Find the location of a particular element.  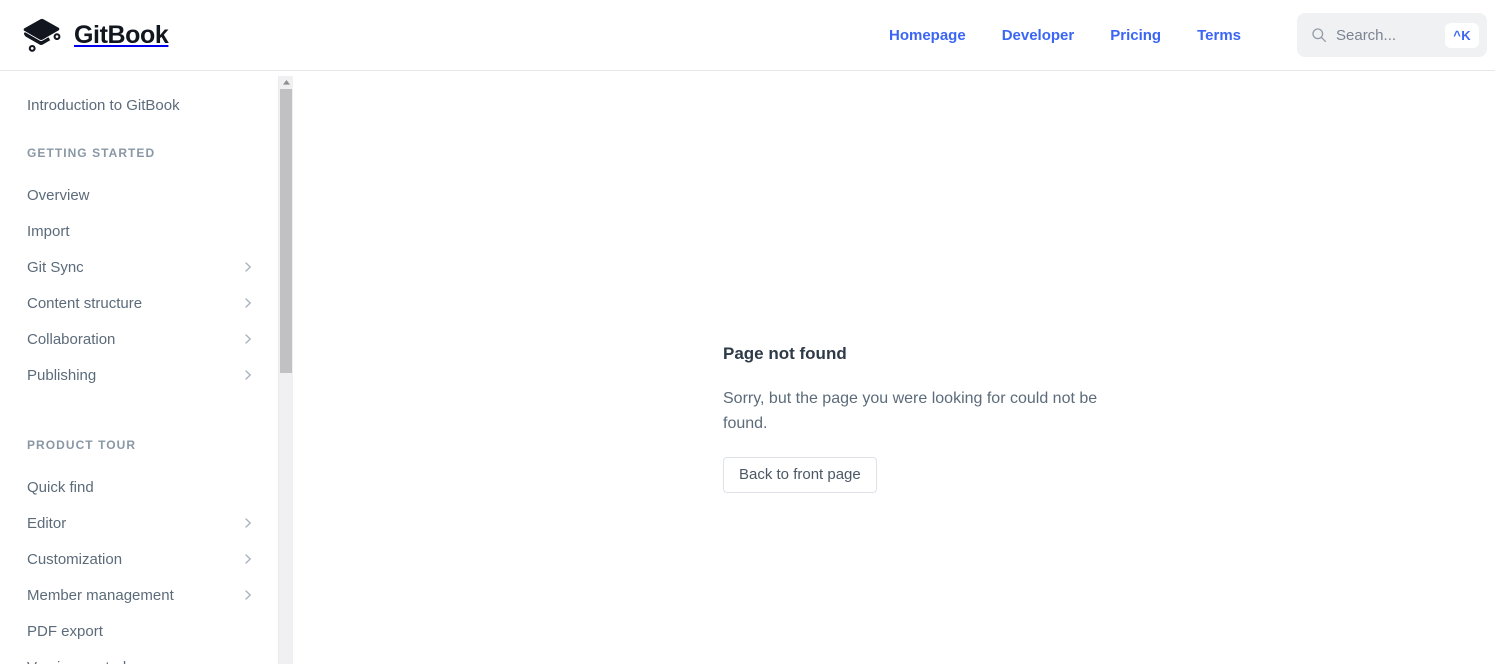

gitbook-logo-icon is located at coordinates (42, 35).